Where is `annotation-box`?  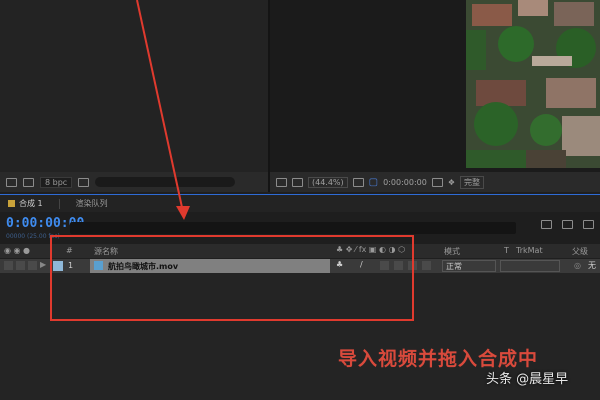 annotation-box is located at coordinates (232, 278).